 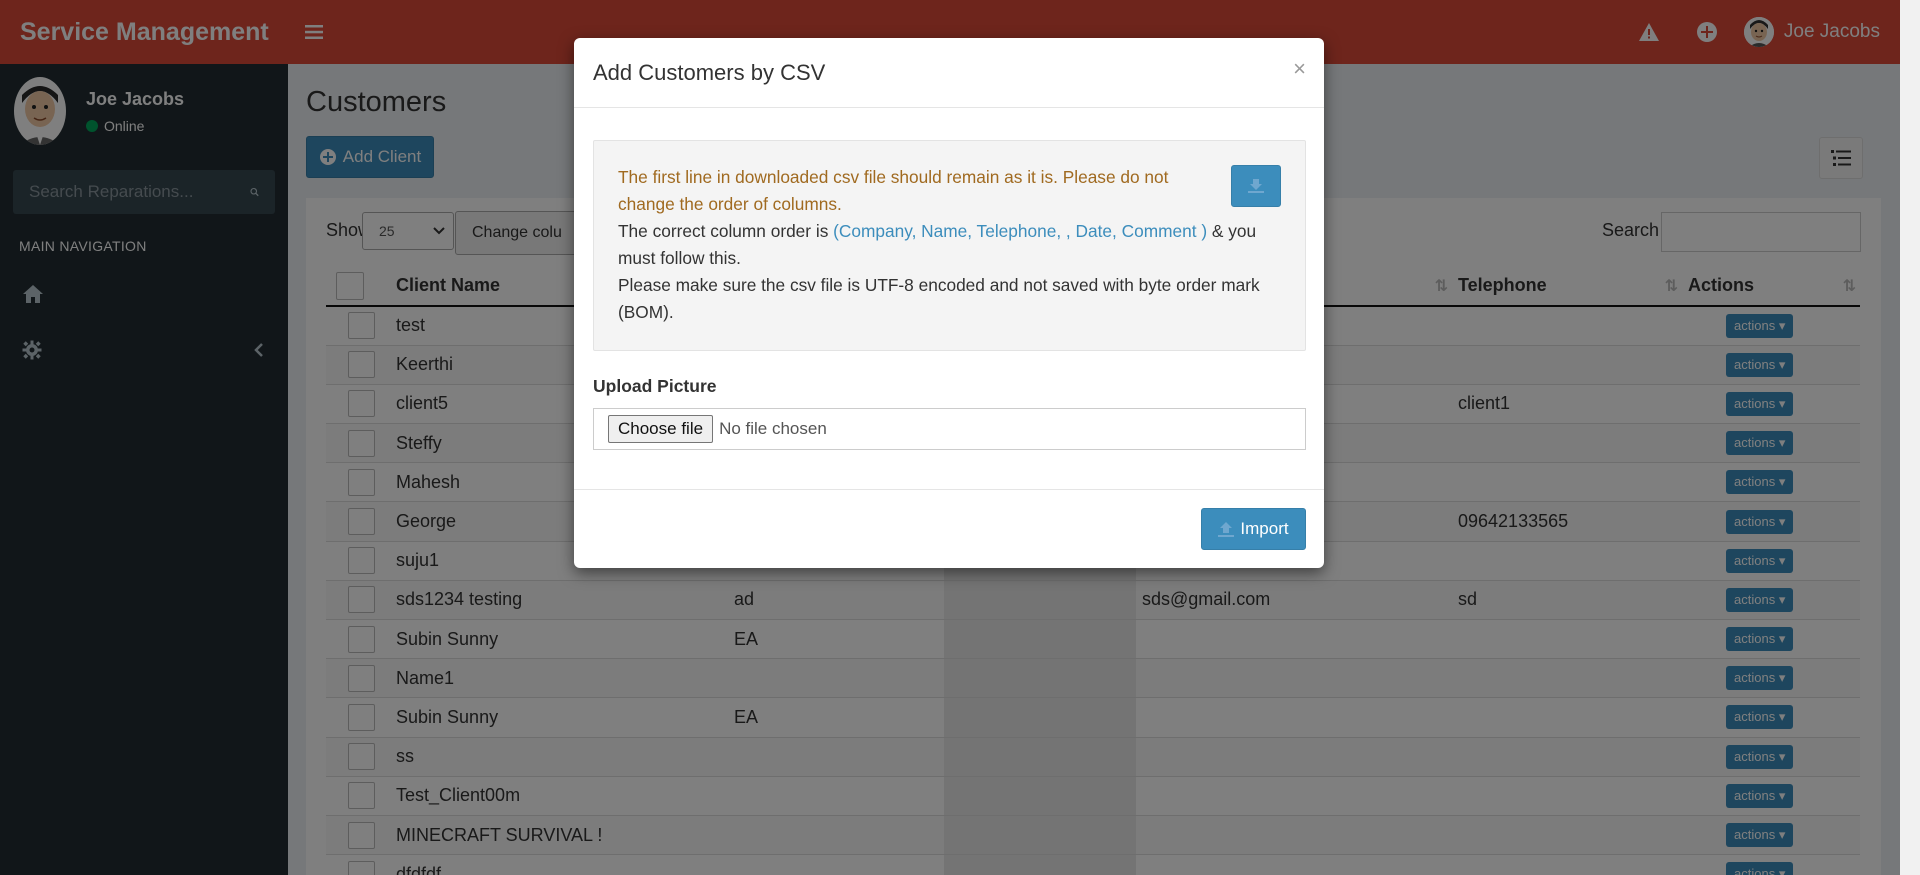 I want to click on modal-header: Add Customers by CSV ×, so click(x=949, y=73).